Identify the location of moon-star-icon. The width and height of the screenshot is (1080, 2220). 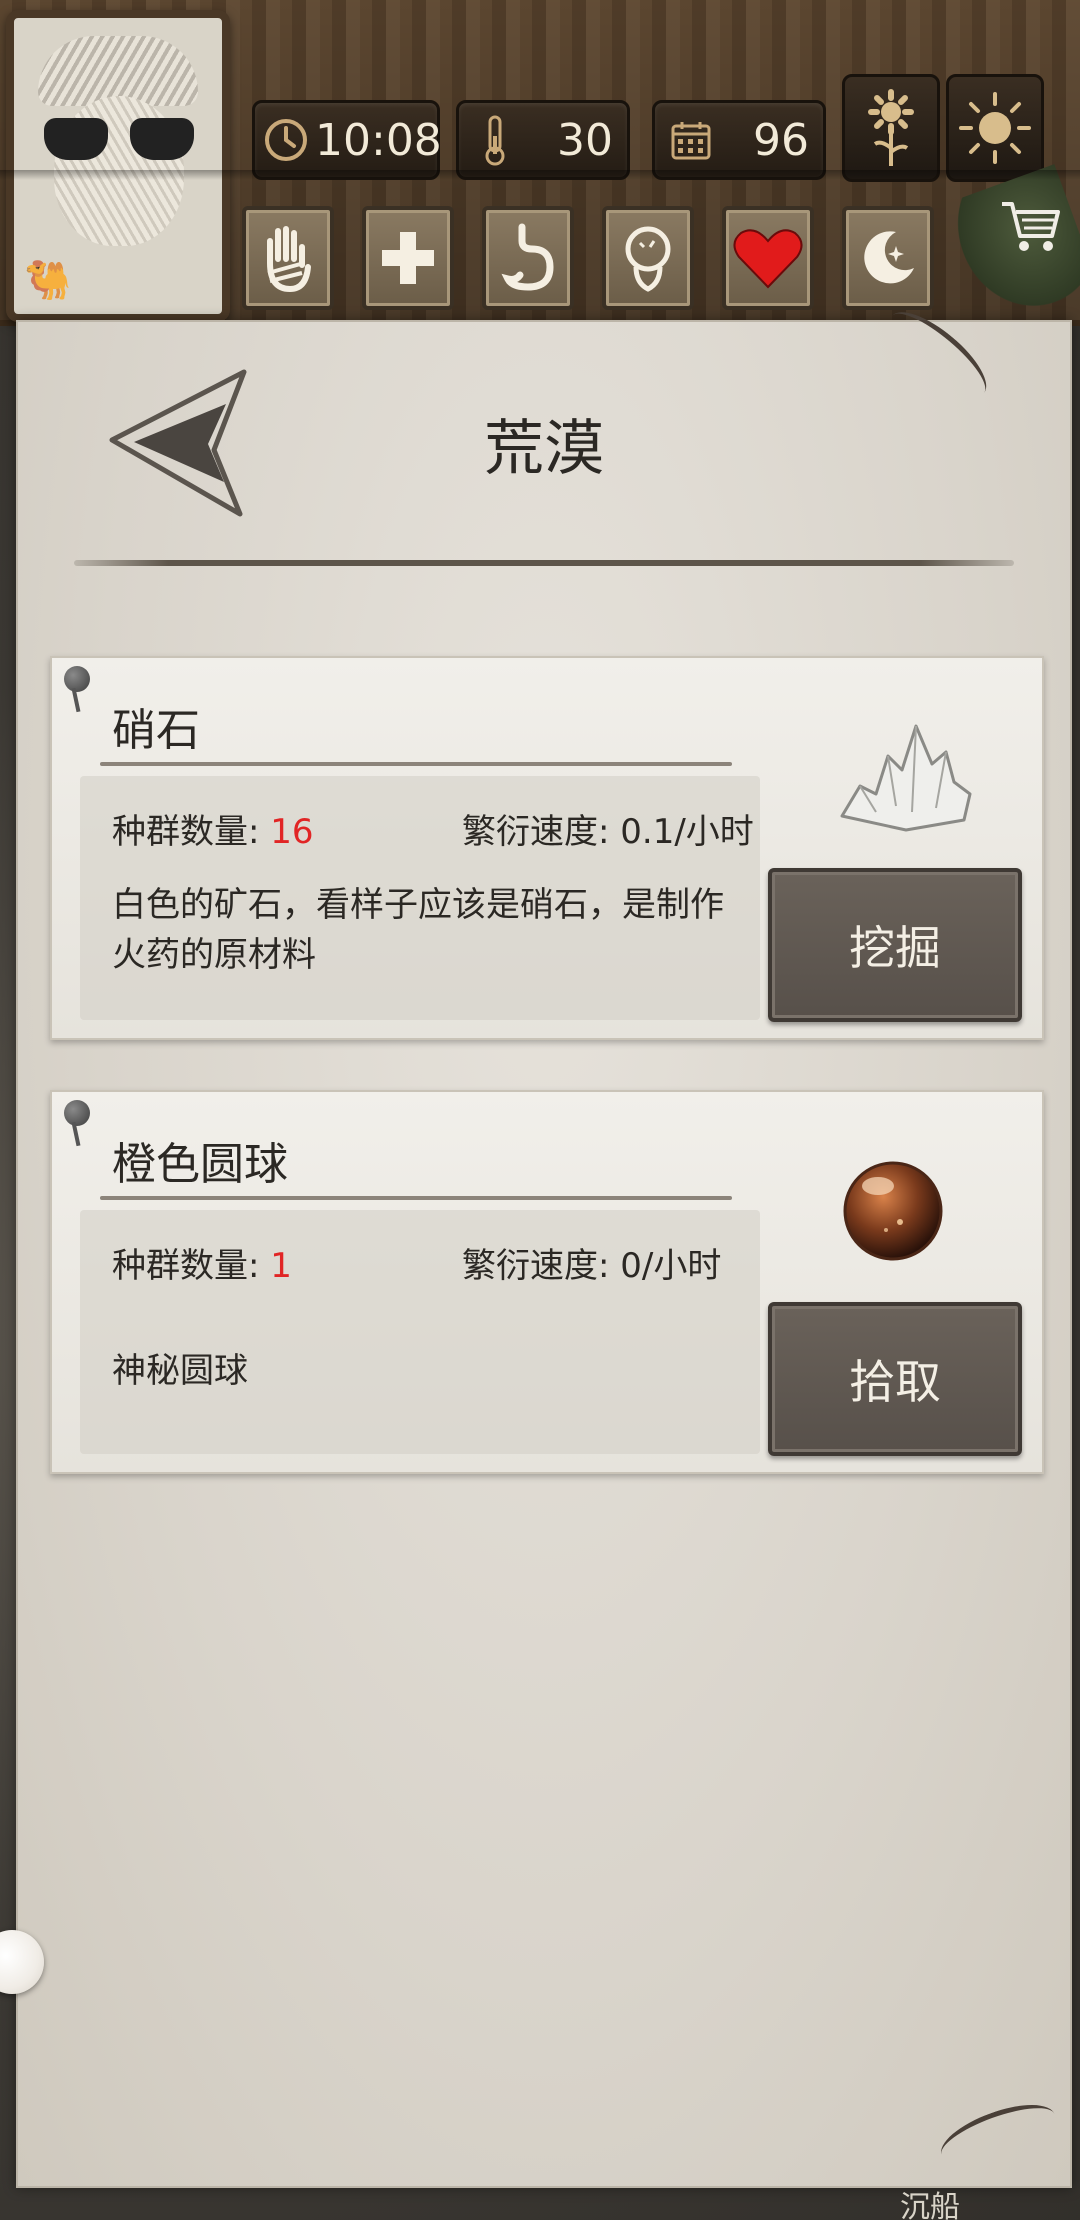
(888, 258).